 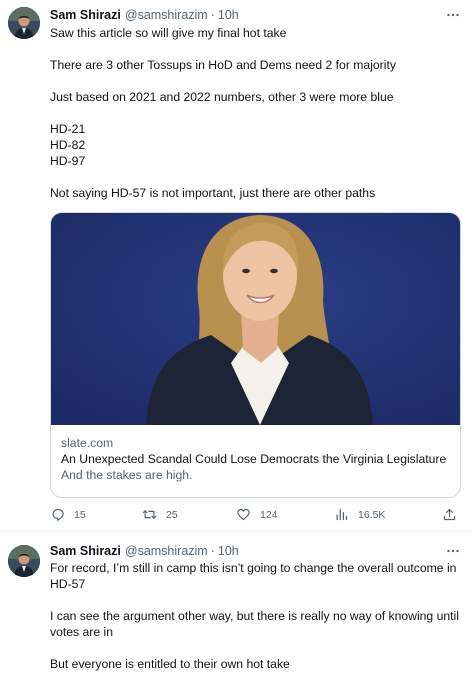 What do you see at coordinates (160, 514) in the screenshot?
I see `repost-button: 25` at bounding box center [160, 514].